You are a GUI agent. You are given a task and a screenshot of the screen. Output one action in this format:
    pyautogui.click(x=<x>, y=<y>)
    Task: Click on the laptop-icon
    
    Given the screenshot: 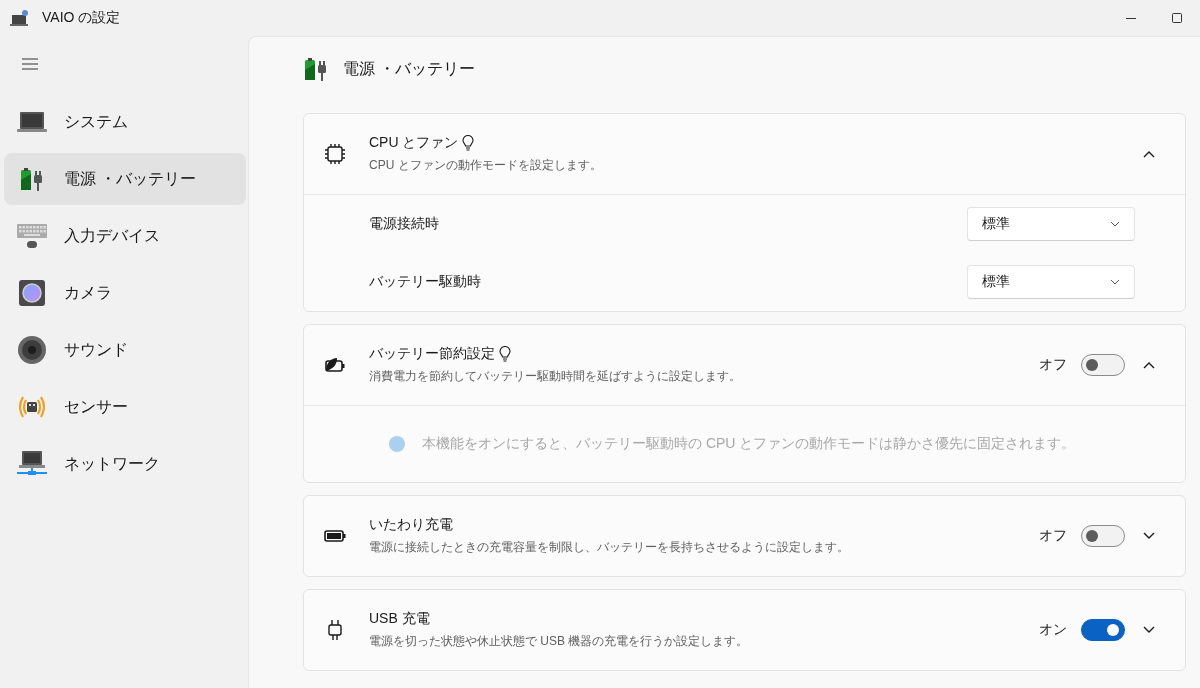 What is the action you would take?
    pyautogui.click(x=32, y=122)
    